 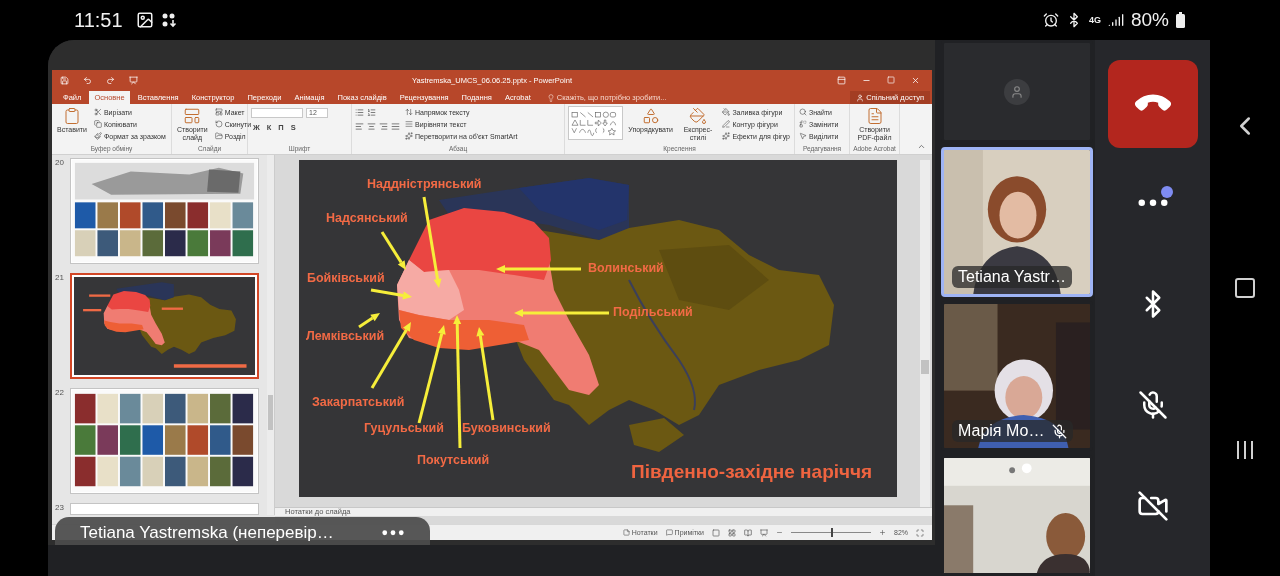 What do you see at coordinates (453, 460) in the screenshot?
I see `dialect-label: Покутський` at bounding box center [453, 460].